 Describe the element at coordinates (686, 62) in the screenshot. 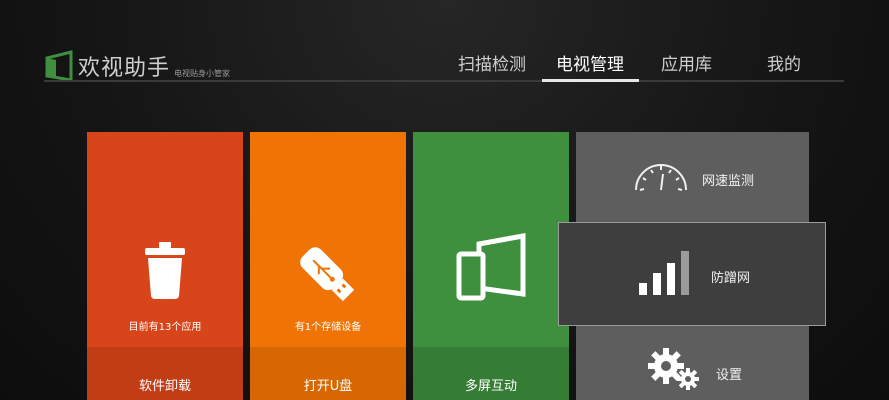

I see `tab-app-store: 应用库` at that location.